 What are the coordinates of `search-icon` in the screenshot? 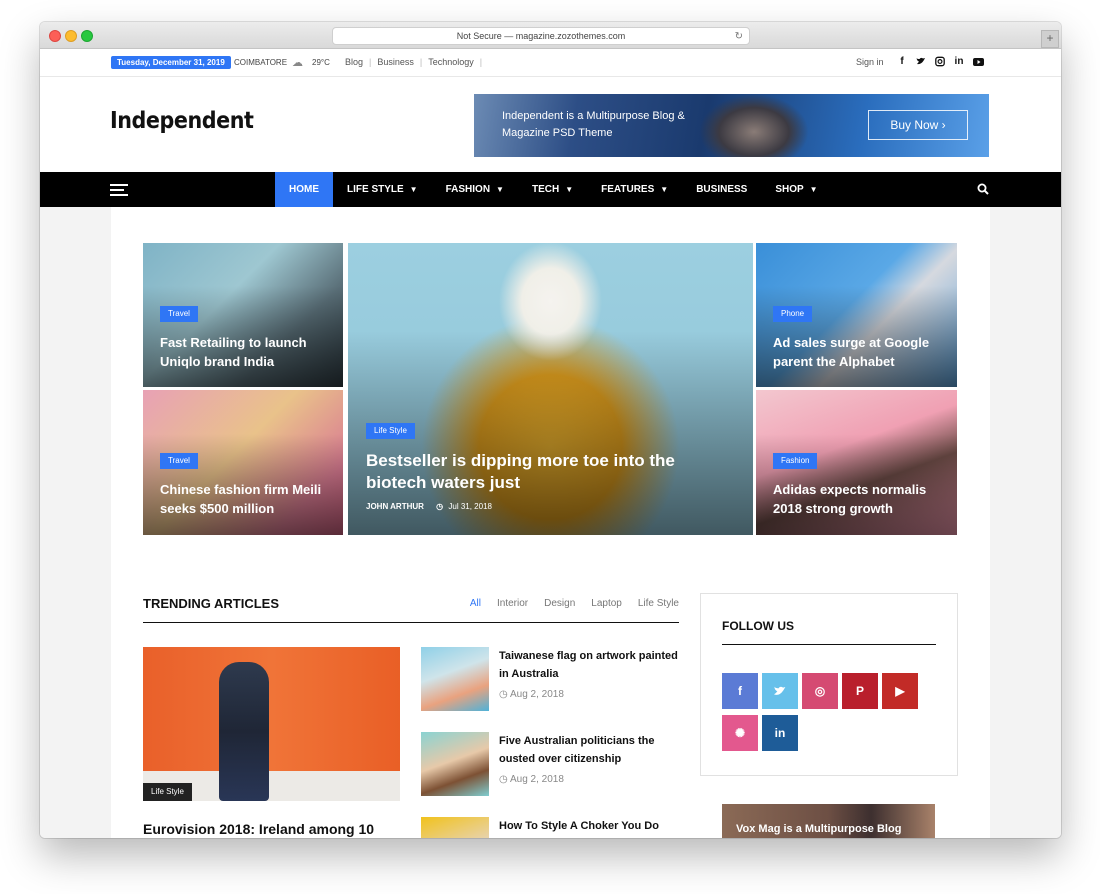 It's located at (983, 189).